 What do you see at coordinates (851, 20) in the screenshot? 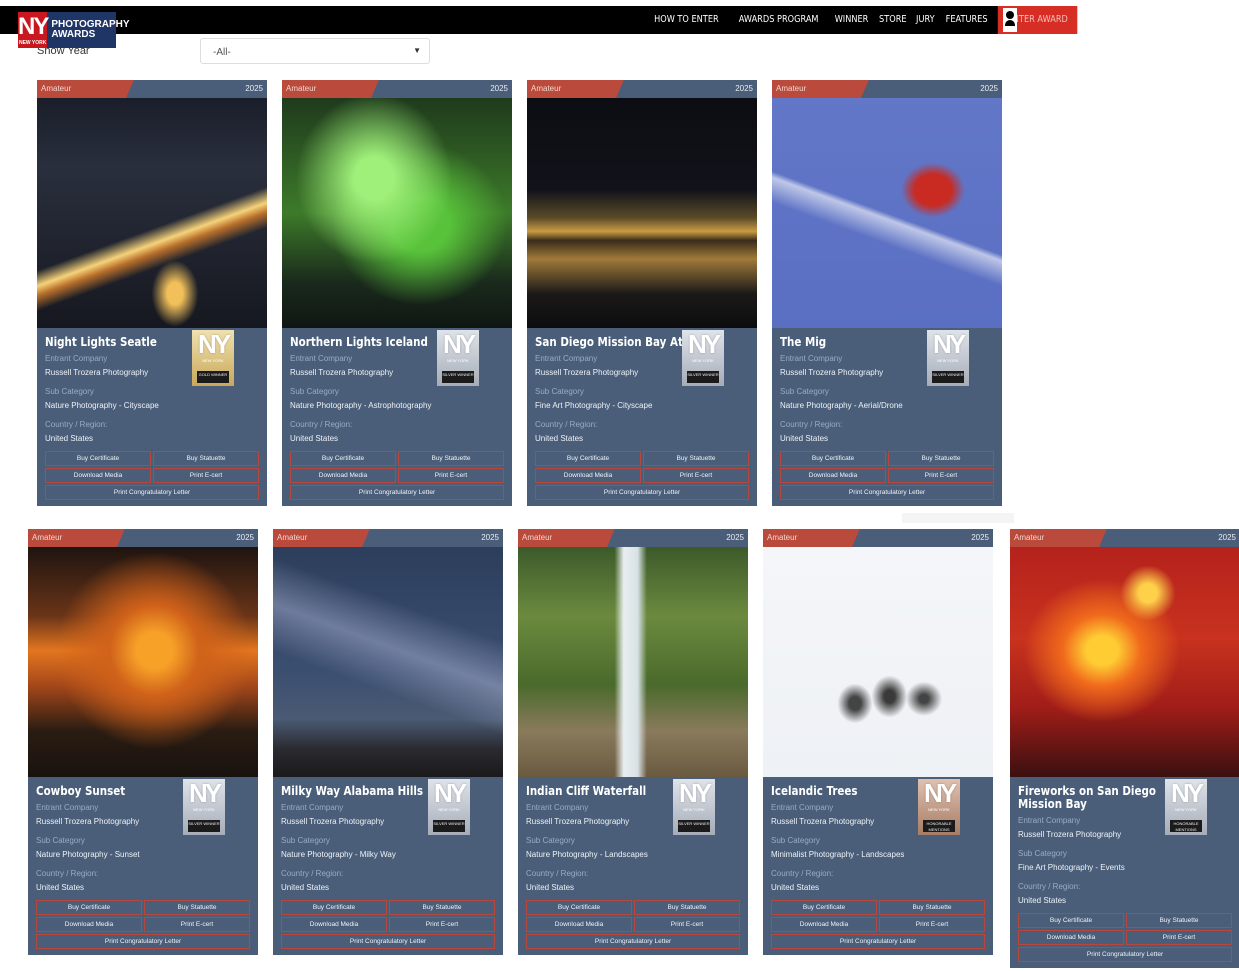
I see `nav-winner: WINNER` at bounding box center [851, 20].